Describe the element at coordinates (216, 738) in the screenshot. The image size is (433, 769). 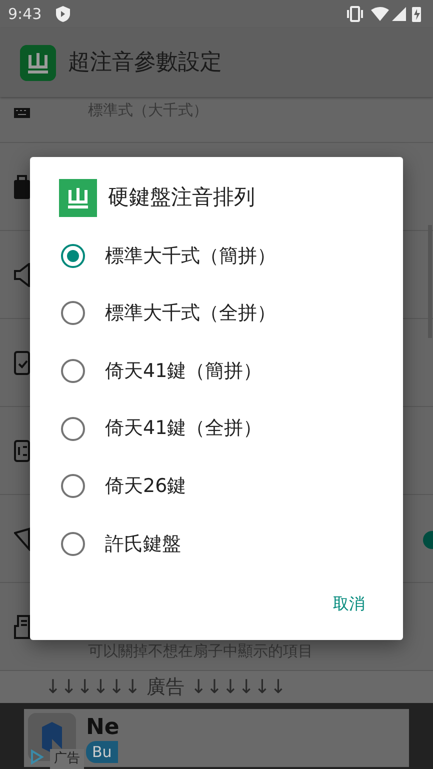
I see `ad-banner: Ne 广告 Bu` at that location.